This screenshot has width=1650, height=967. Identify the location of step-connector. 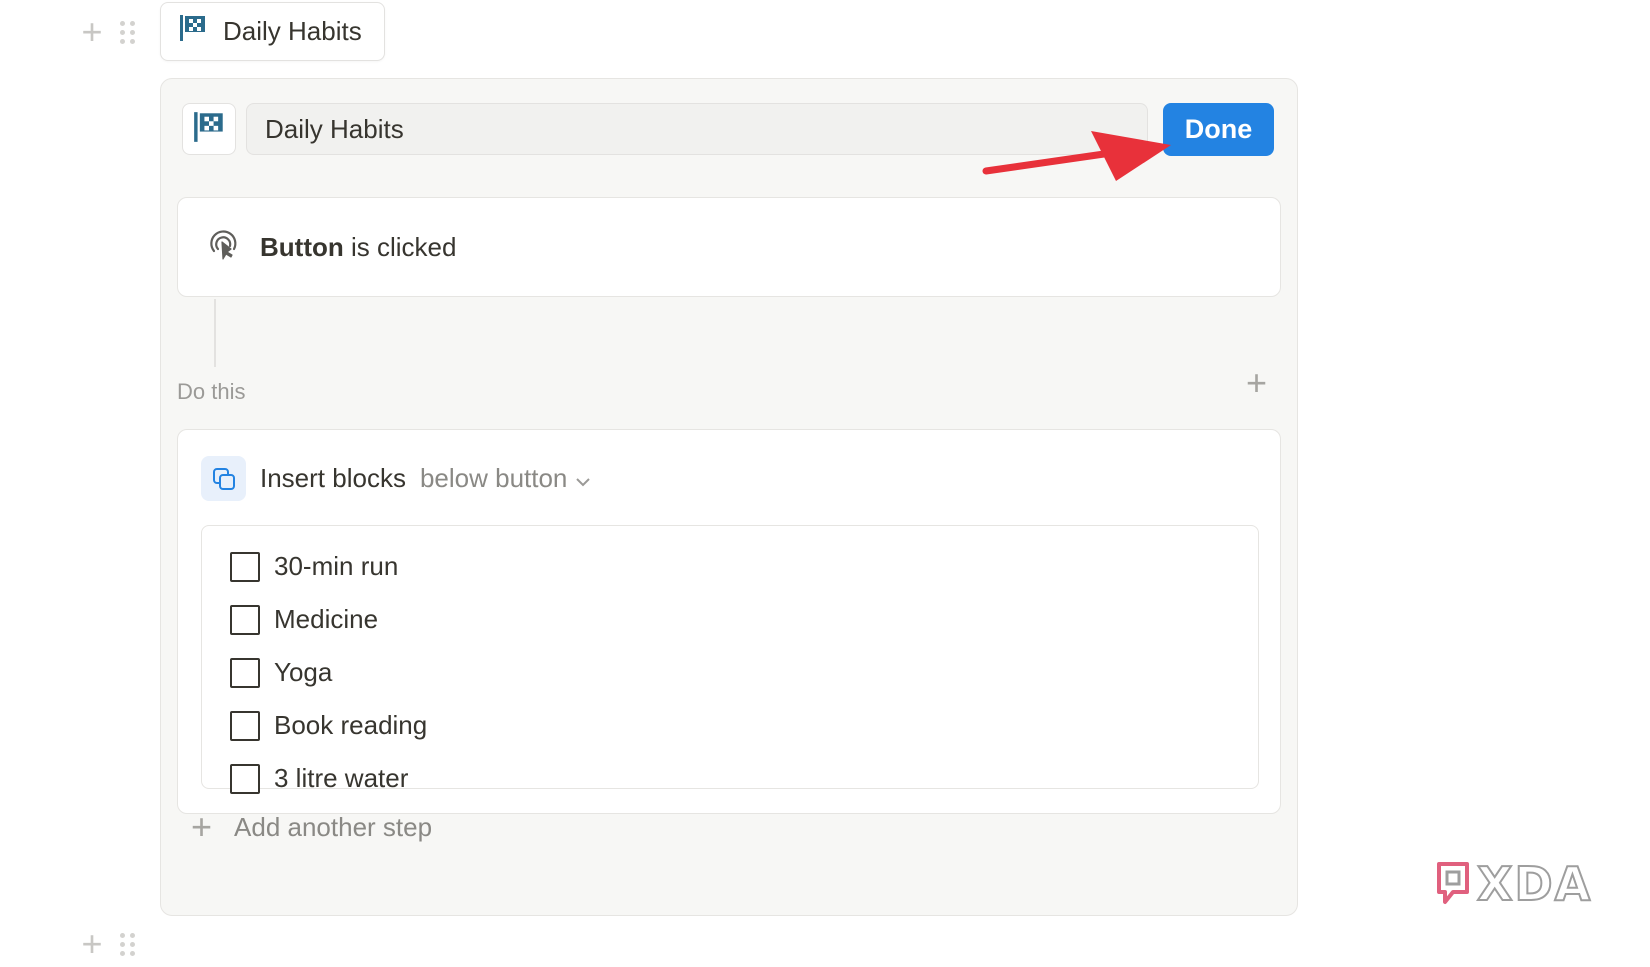
(215, 333).